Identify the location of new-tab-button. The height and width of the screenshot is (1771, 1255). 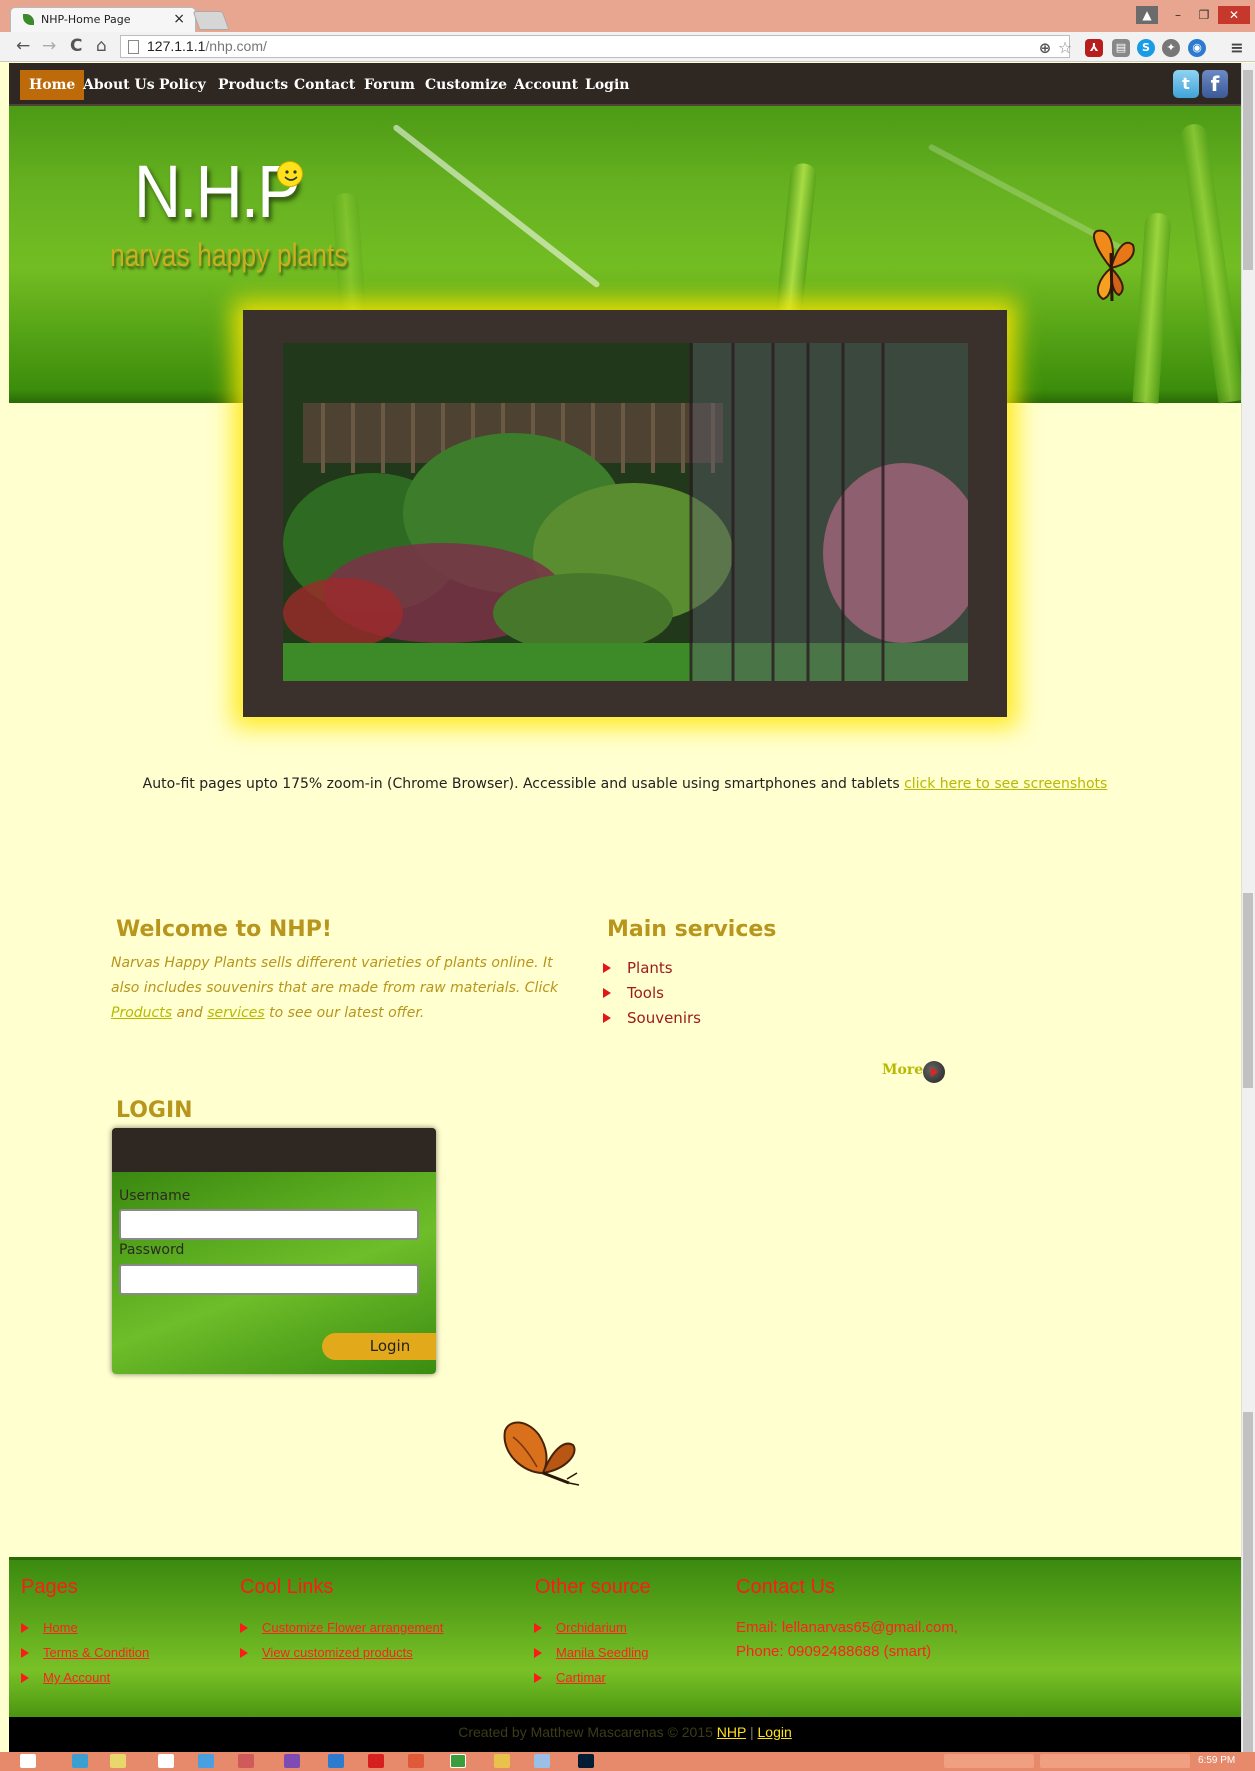
(211, 20).